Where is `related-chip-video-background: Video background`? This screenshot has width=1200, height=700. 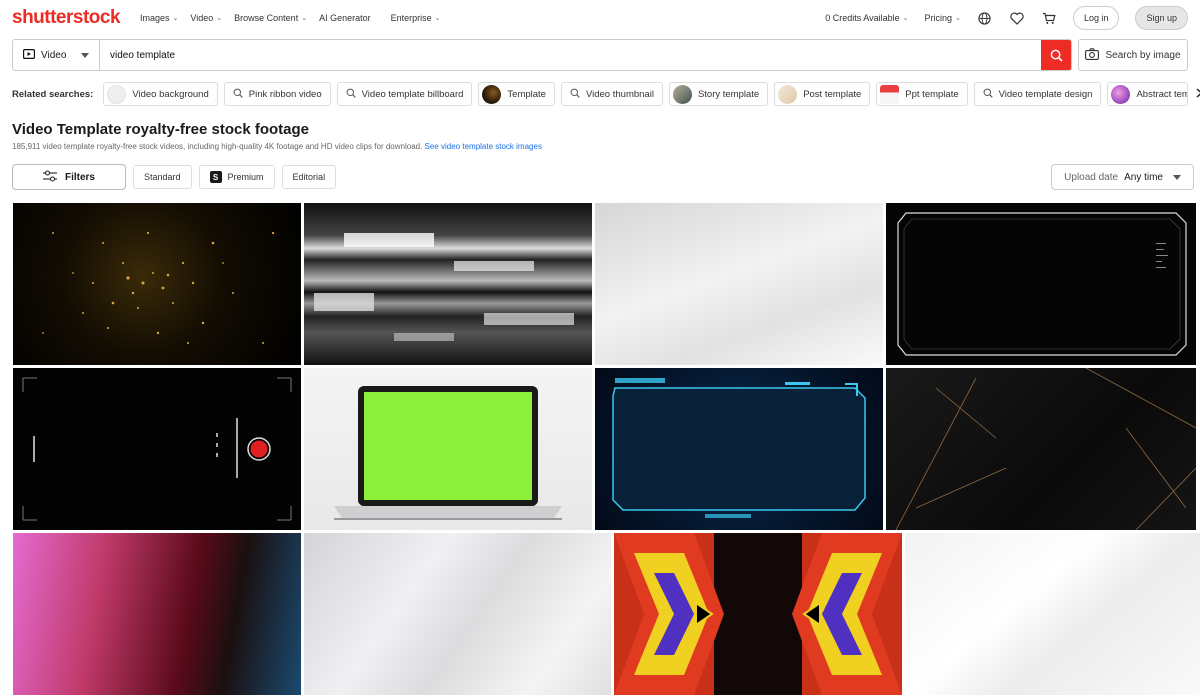
related-chip-video-background: Video background is located at coordinates (160, 94).